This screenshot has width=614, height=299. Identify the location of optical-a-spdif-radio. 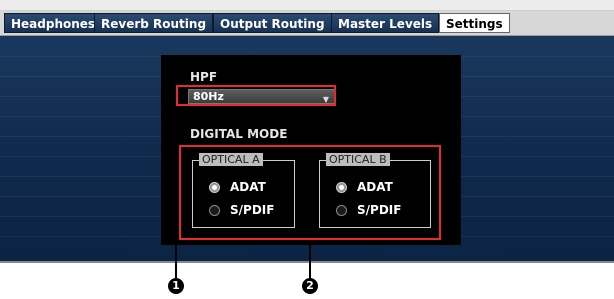
(214, 210).